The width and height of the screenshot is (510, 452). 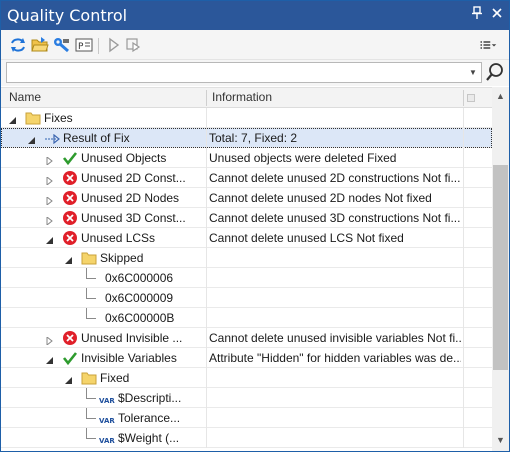 What do you see at coordinates (40, 45) in the screenshot?
I see `open-folder-icon` at bounding box center [40, 45].